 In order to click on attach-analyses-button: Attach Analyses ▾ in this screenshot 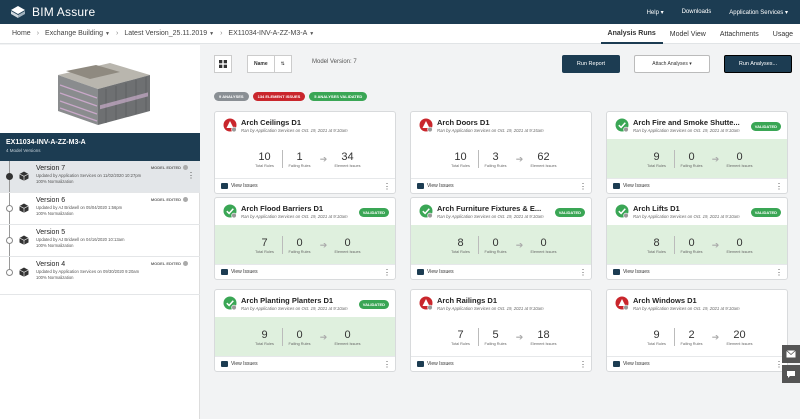, I will do `click(672, 64)`.